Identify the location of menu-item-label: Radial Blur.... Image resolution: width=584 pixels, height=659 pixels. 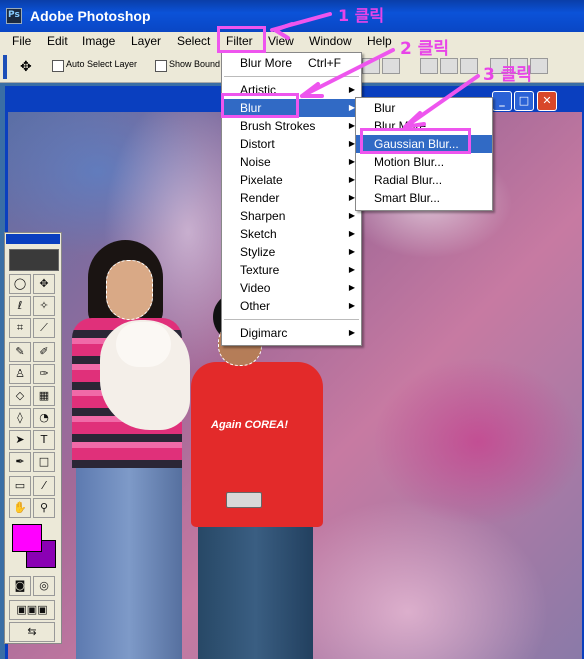
(408, 180).